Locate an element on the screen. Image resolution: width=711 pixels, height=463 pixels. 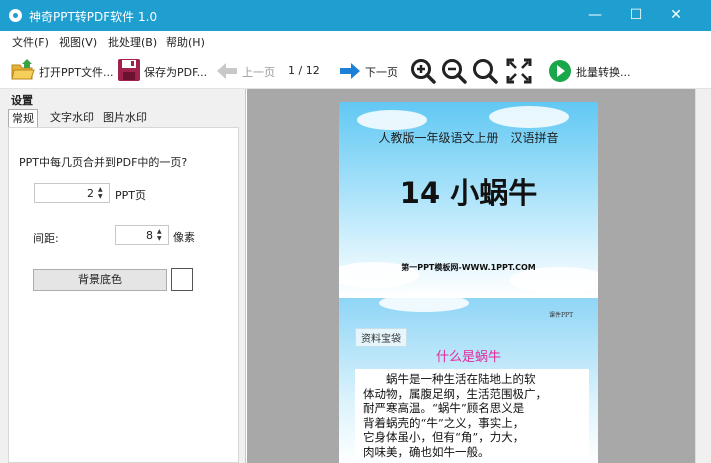
background-color-button: 背景底色 is located at coordinates (100, 280).